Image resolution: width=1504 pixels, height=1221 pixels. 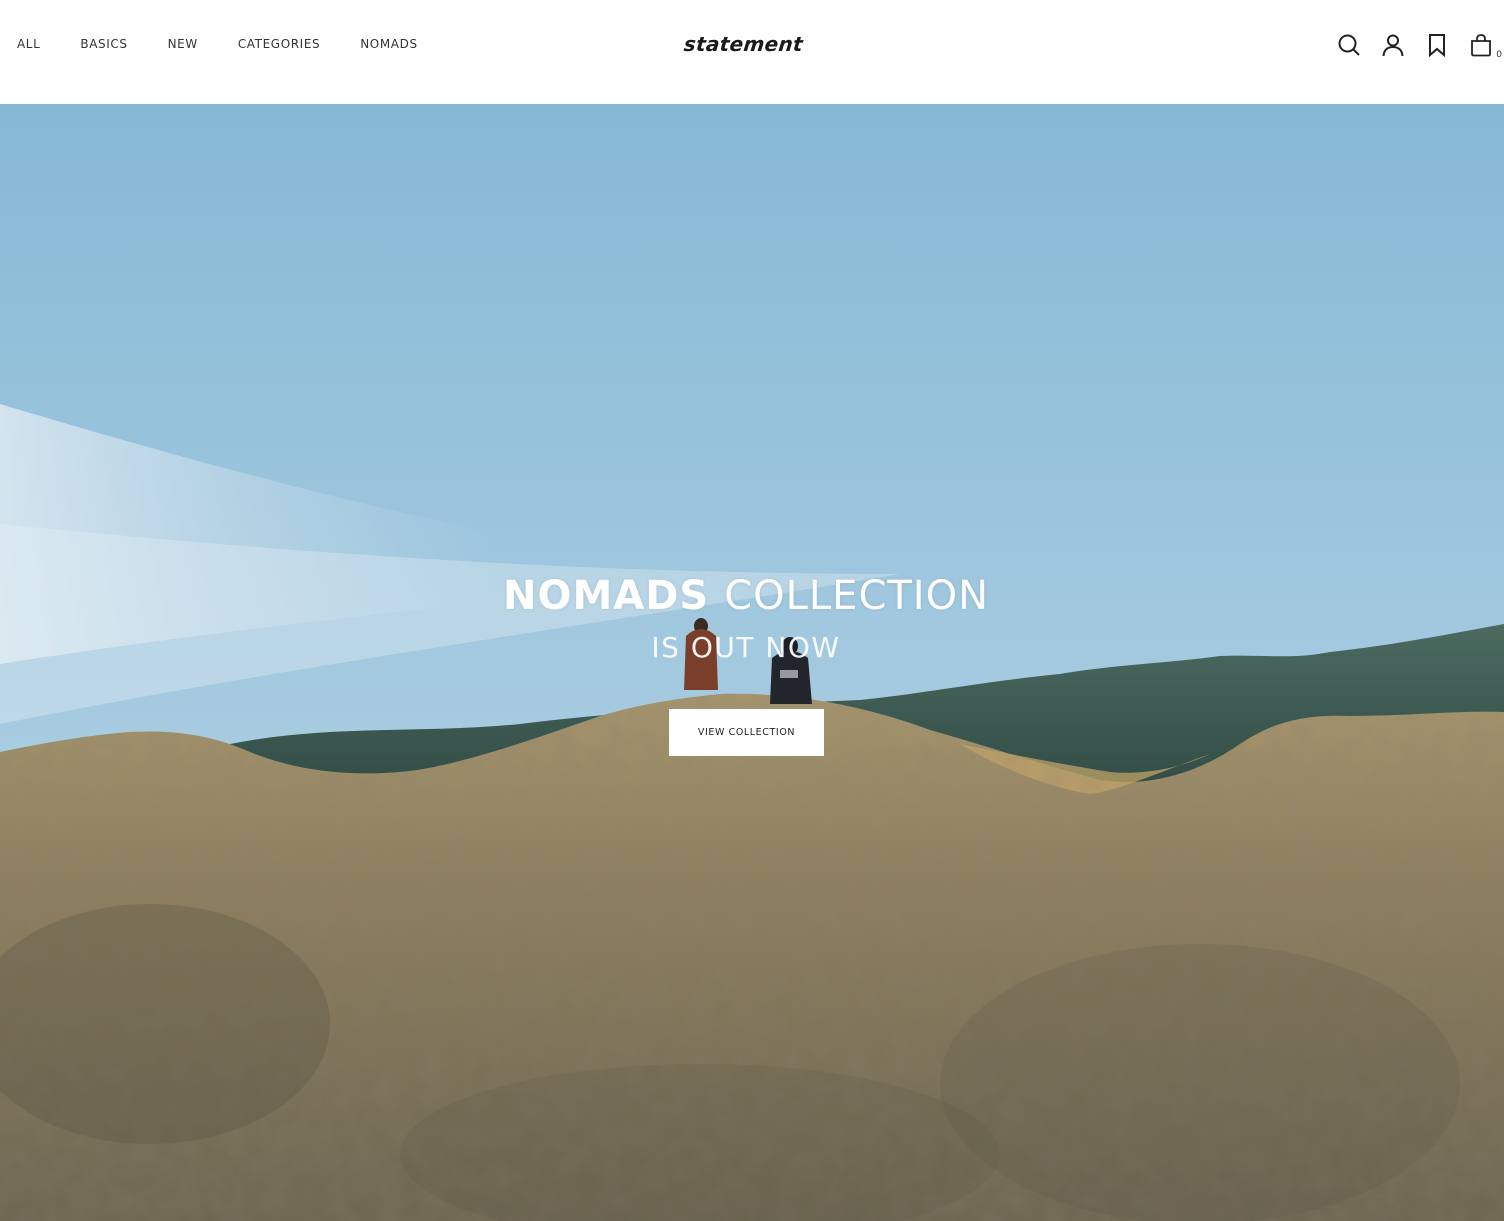 I want to click on wishlist-button, so click(x=1437, y=45).